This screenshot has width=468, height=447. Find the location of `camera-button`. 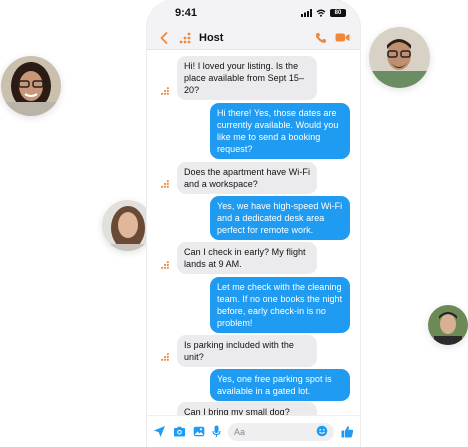

camera-button is located at coordinates (179, 431).